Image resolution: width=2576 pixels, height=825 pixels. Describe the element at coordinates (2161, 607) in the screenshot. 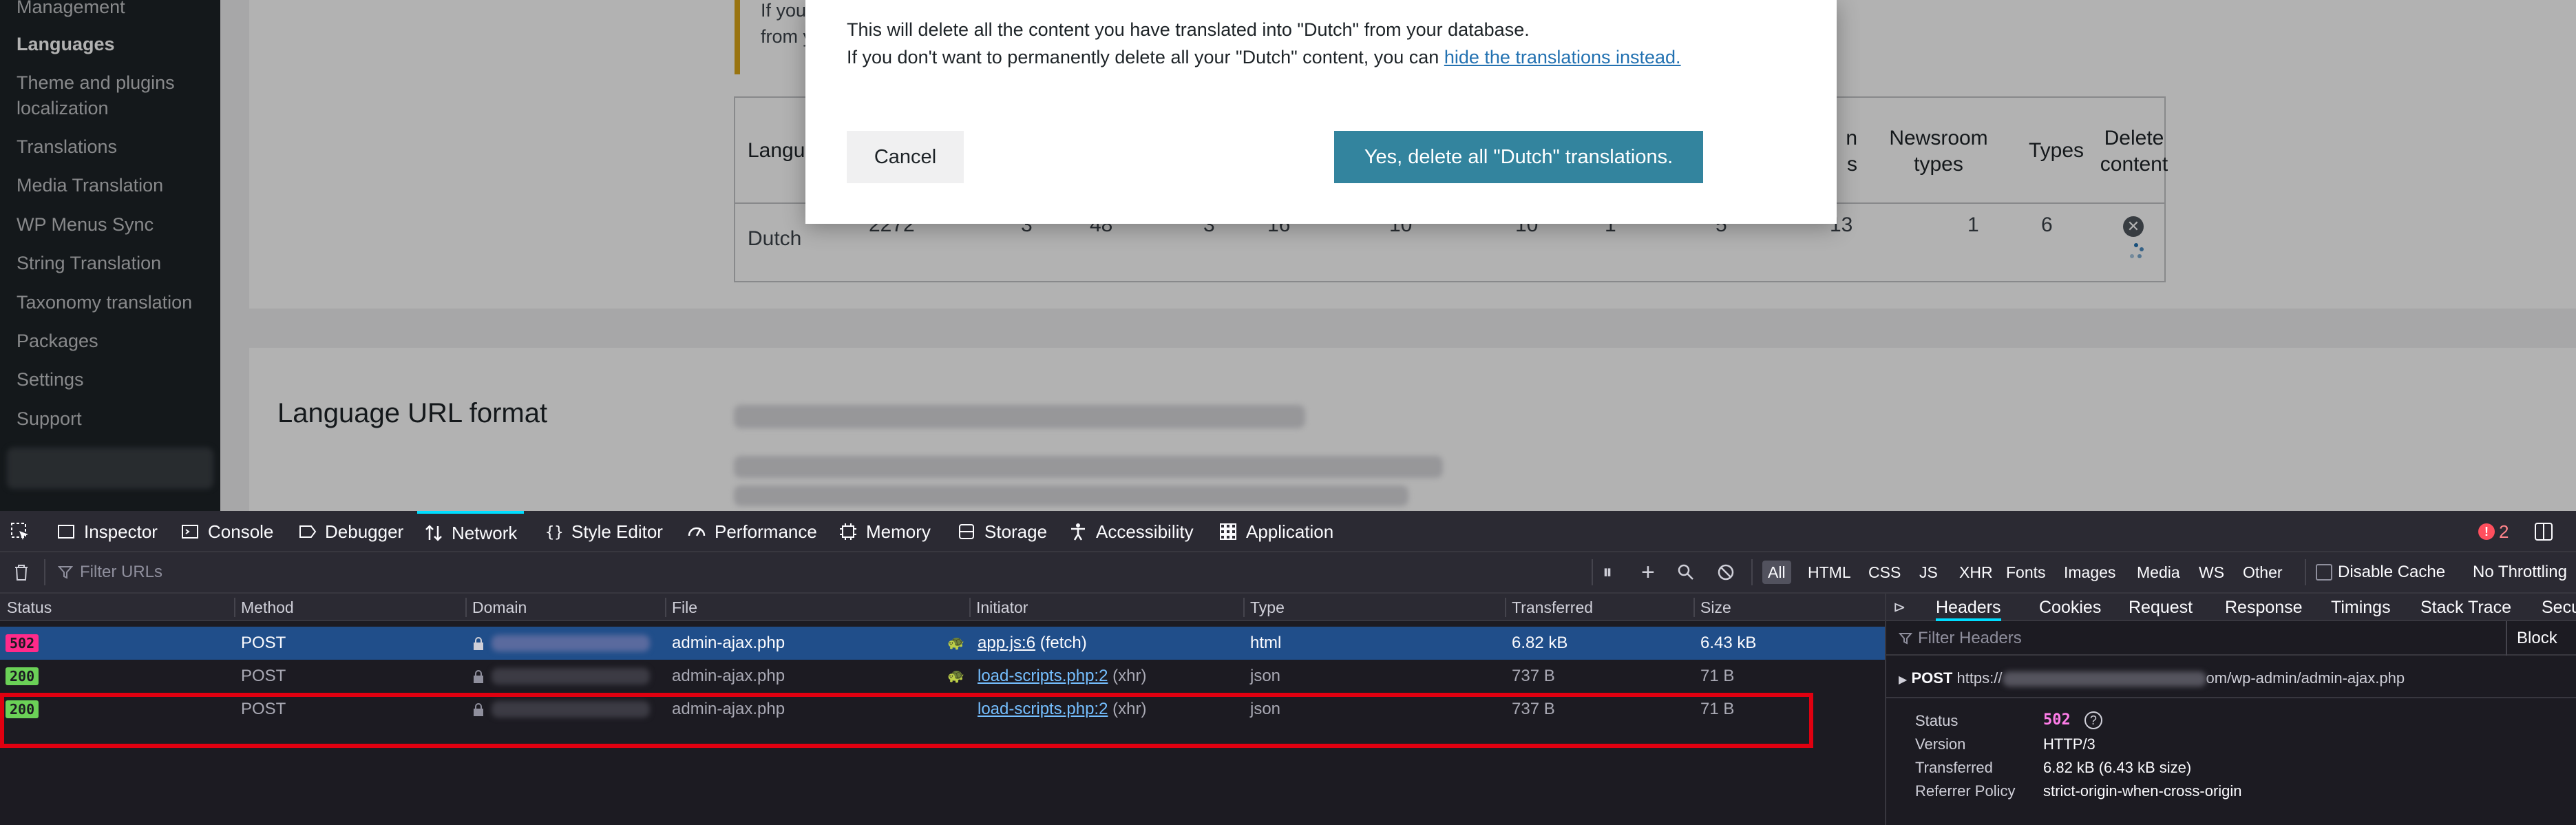

I see `tab-request: Request` at that location.